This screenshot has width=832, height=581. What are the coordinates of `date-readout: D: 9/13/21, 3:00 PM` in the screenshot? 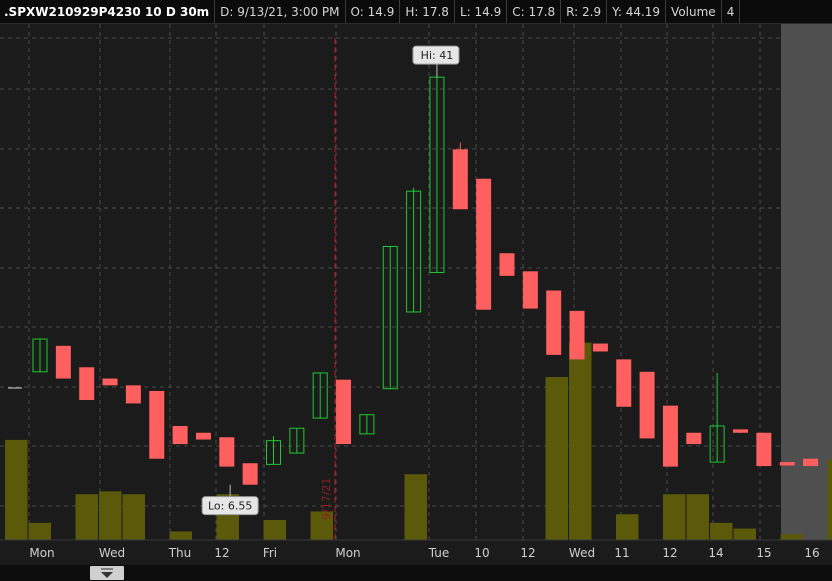 It's located at (280, 11).